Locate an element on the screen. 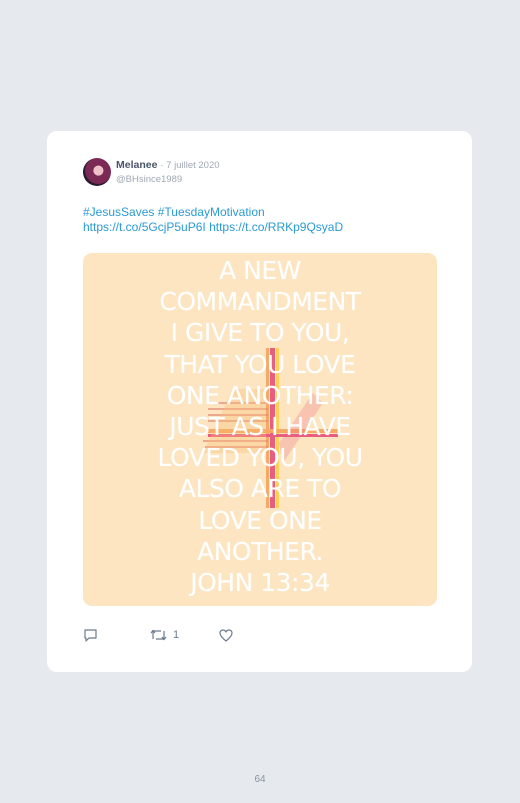 The height and width of the screenshot is (803, 520). page-number: 64 is located at coordinates (260, 779).